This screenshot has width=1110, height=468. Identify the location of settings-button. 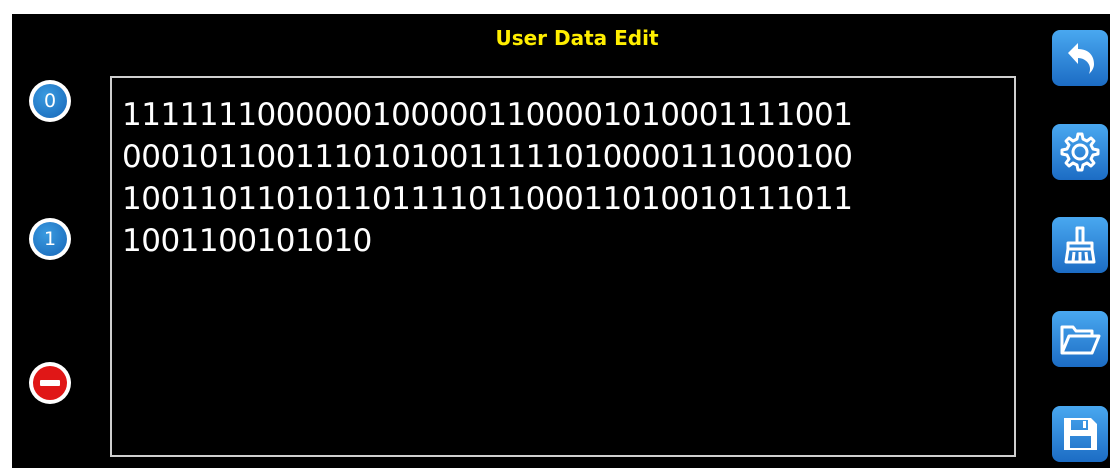
(1080, 152).